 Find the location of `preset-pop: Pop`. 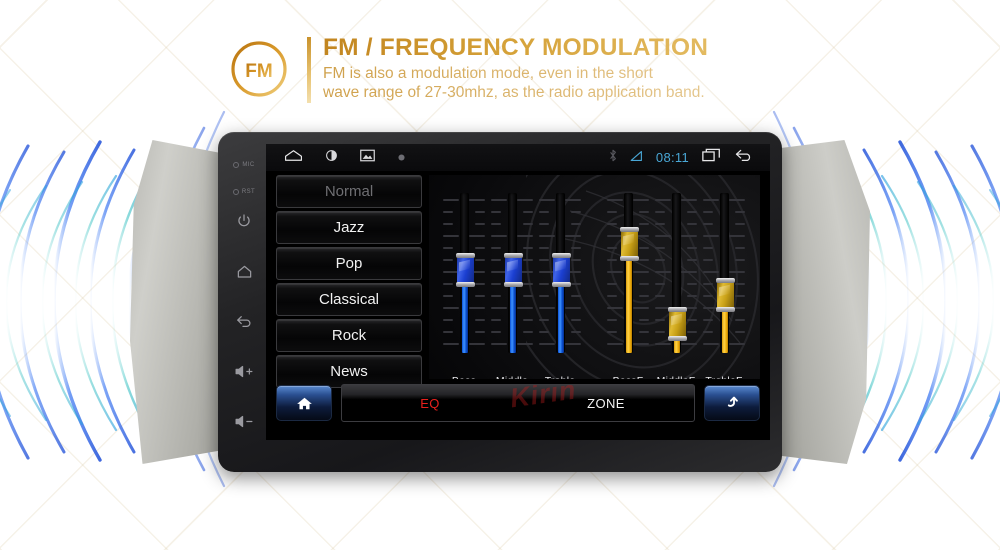

preset-pop: Pop is located at coordinates (349, 263).